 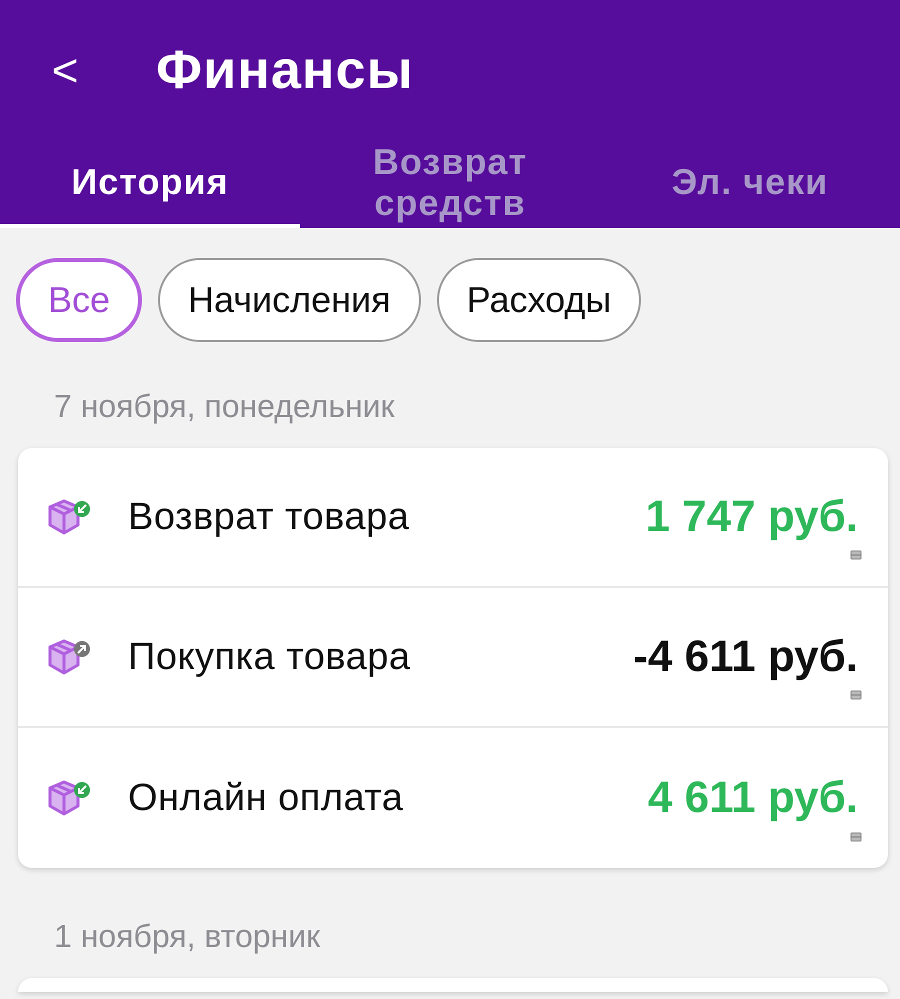 I want to click on tab: История, so click(x=150, y=184).